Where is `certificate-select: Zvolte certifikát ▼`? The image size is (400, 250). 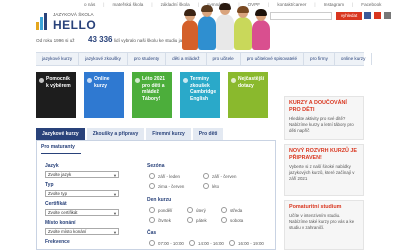
certificate-select: Zvolte certifikát ▼ is located at coordinates (82, 212).